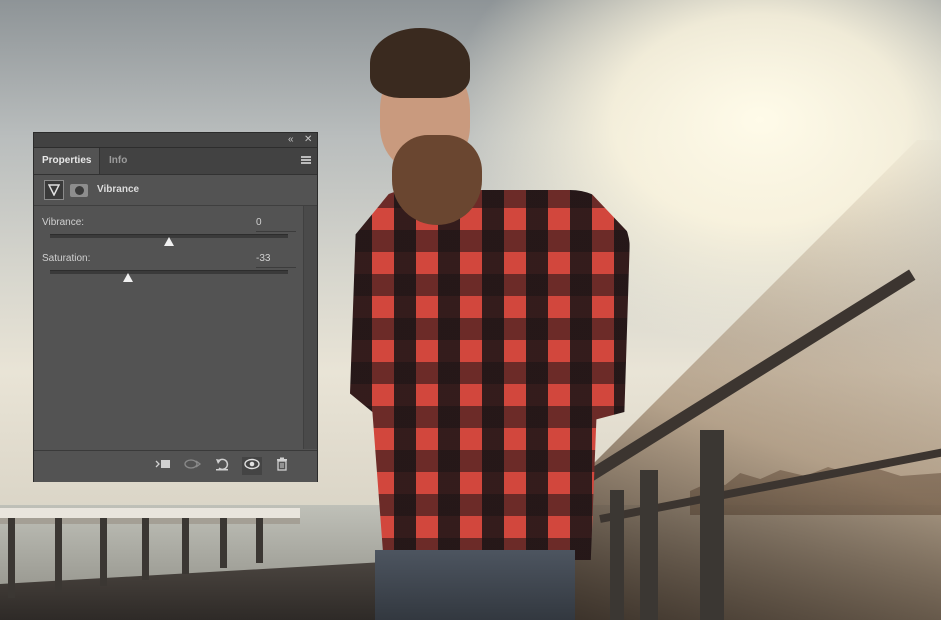  I want to click on adjustment-title: Vibrance, so click(118, 189).